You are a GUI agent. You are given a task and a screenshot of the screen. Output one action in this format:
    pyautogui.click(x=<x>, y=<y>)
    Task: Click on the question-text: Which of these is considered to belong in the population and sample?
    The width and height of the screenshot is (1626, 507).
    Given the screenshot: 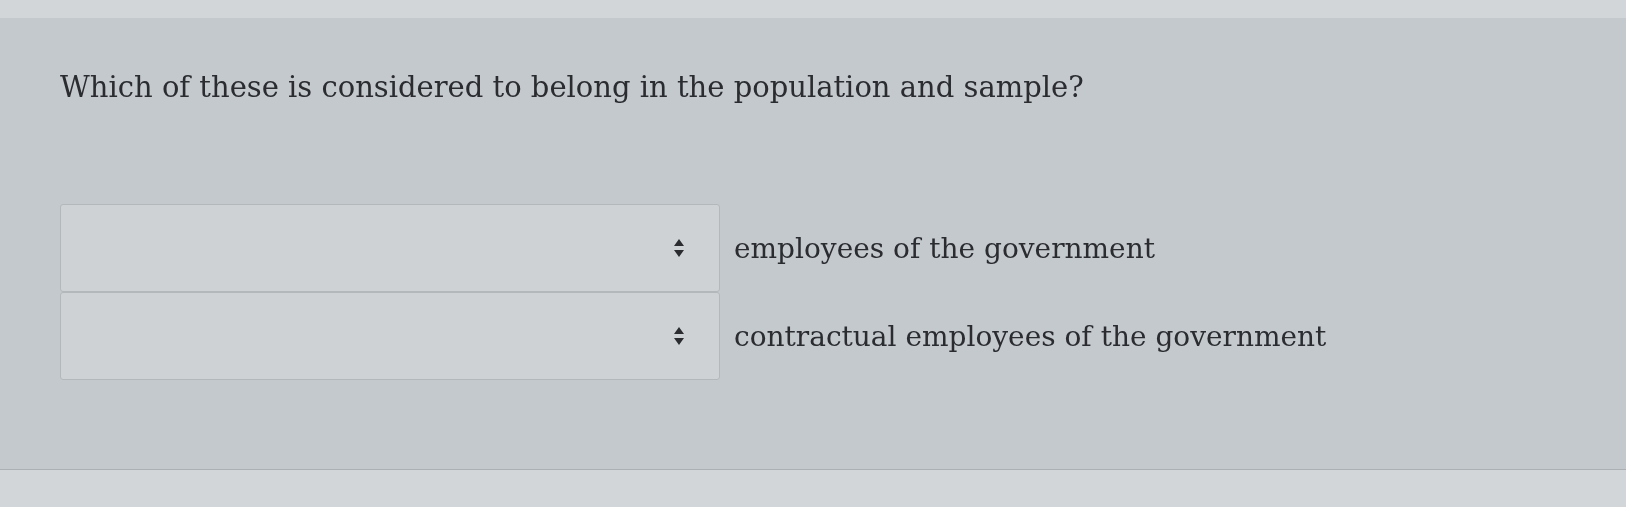 What is the action you would take?
    pyautogui.click(x=572, y=87)
    